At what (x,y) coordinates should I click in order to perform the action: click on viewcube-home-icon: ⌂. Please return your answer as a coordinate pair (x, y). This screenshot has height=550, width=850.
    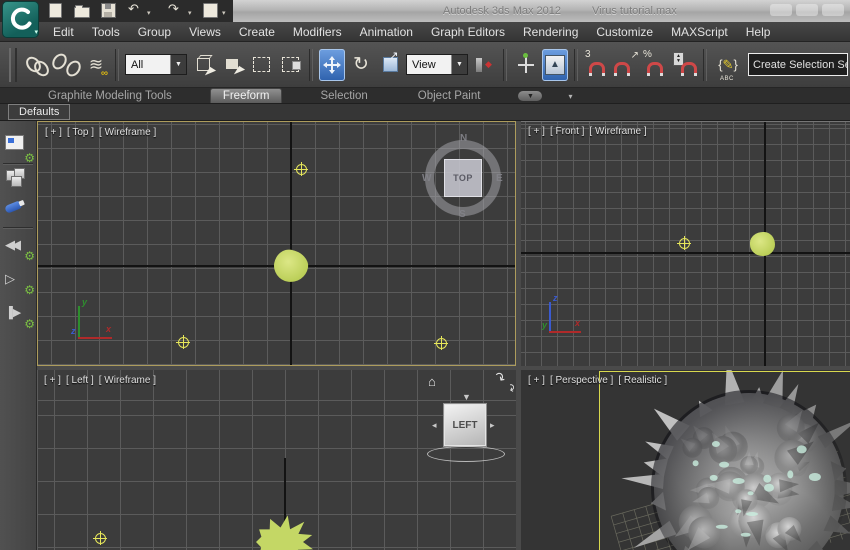
    Looking at the image, I should click on (432, 381).